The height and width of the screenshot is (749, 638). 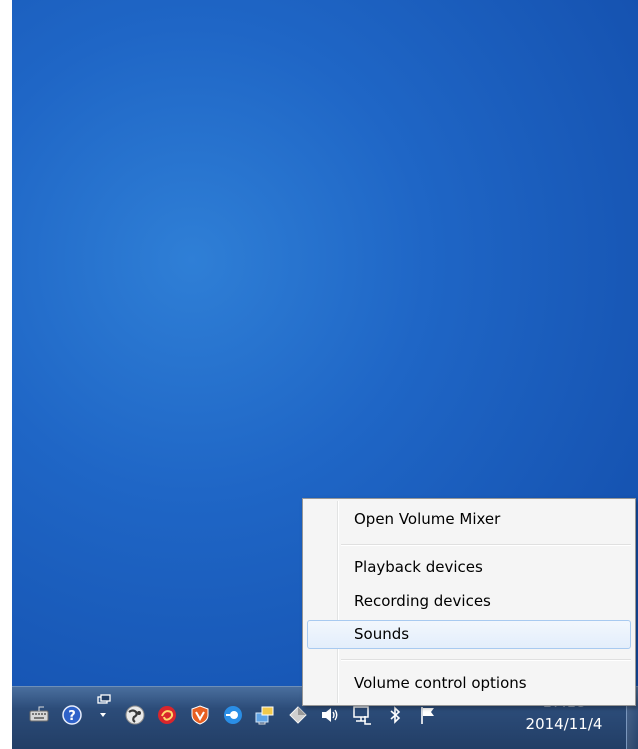 What do you see at coordinates (395, 715) in the screenshot?
I see `bluetooth-icon` at bounding box center [395, 715].